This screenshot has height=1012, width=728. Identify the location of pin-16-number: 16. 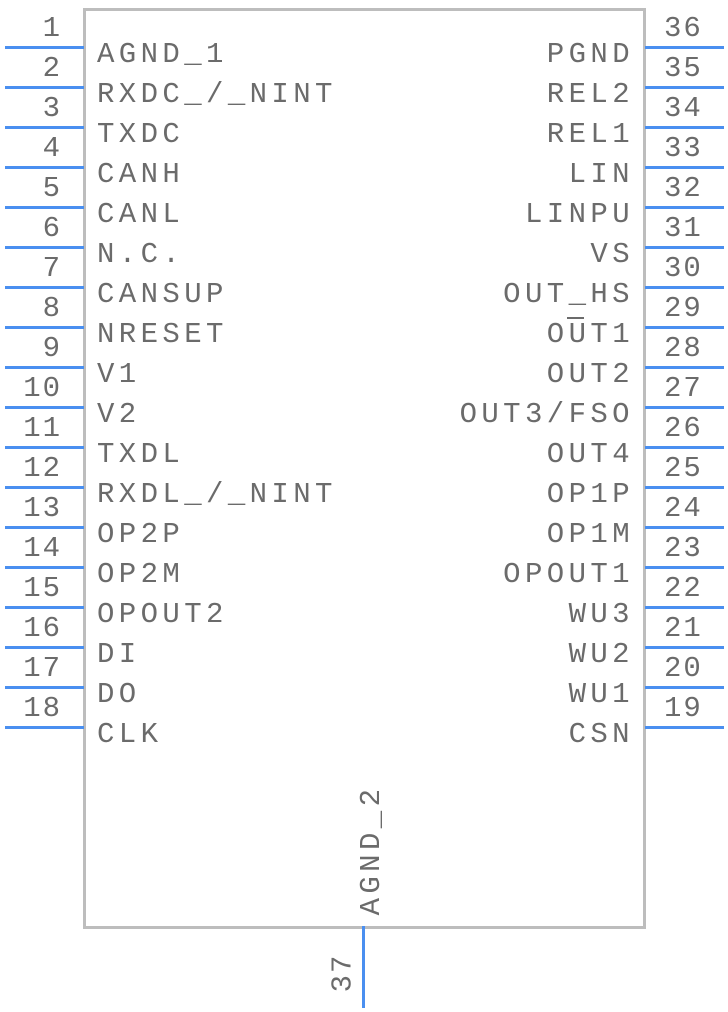
(42, 628).